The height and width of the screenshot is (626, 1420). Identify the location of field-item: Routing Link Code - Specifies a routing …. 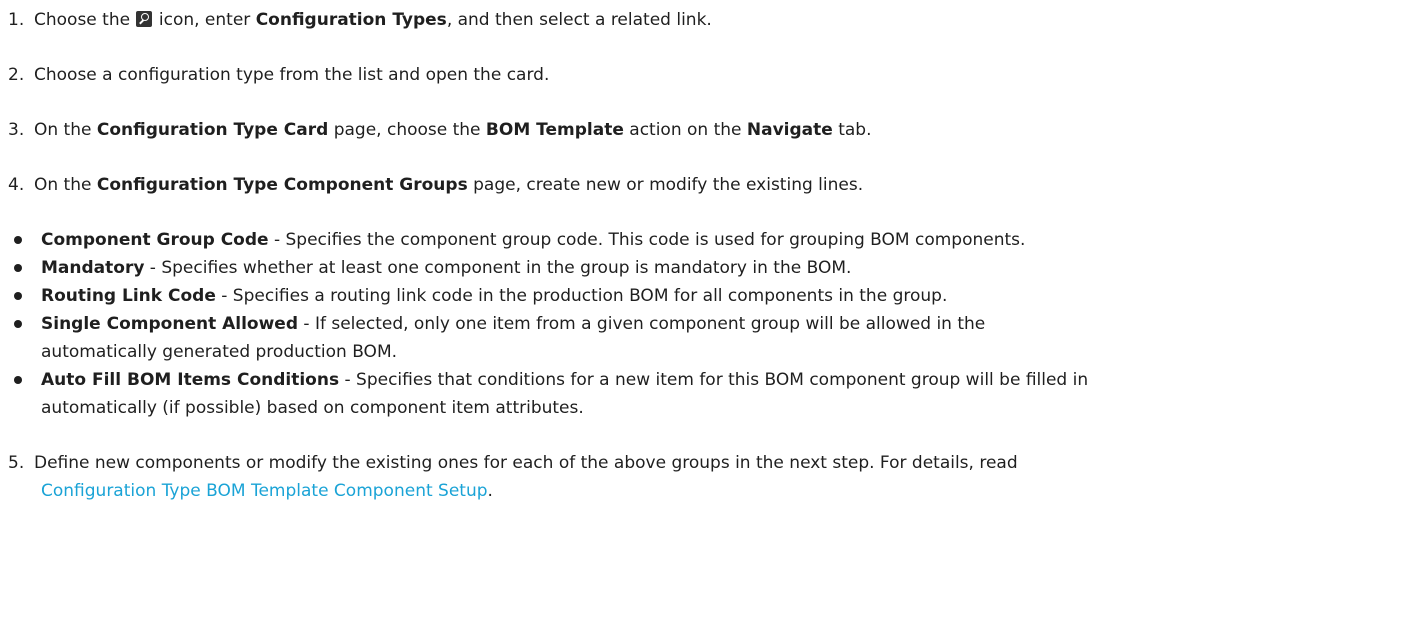
(700, 296).